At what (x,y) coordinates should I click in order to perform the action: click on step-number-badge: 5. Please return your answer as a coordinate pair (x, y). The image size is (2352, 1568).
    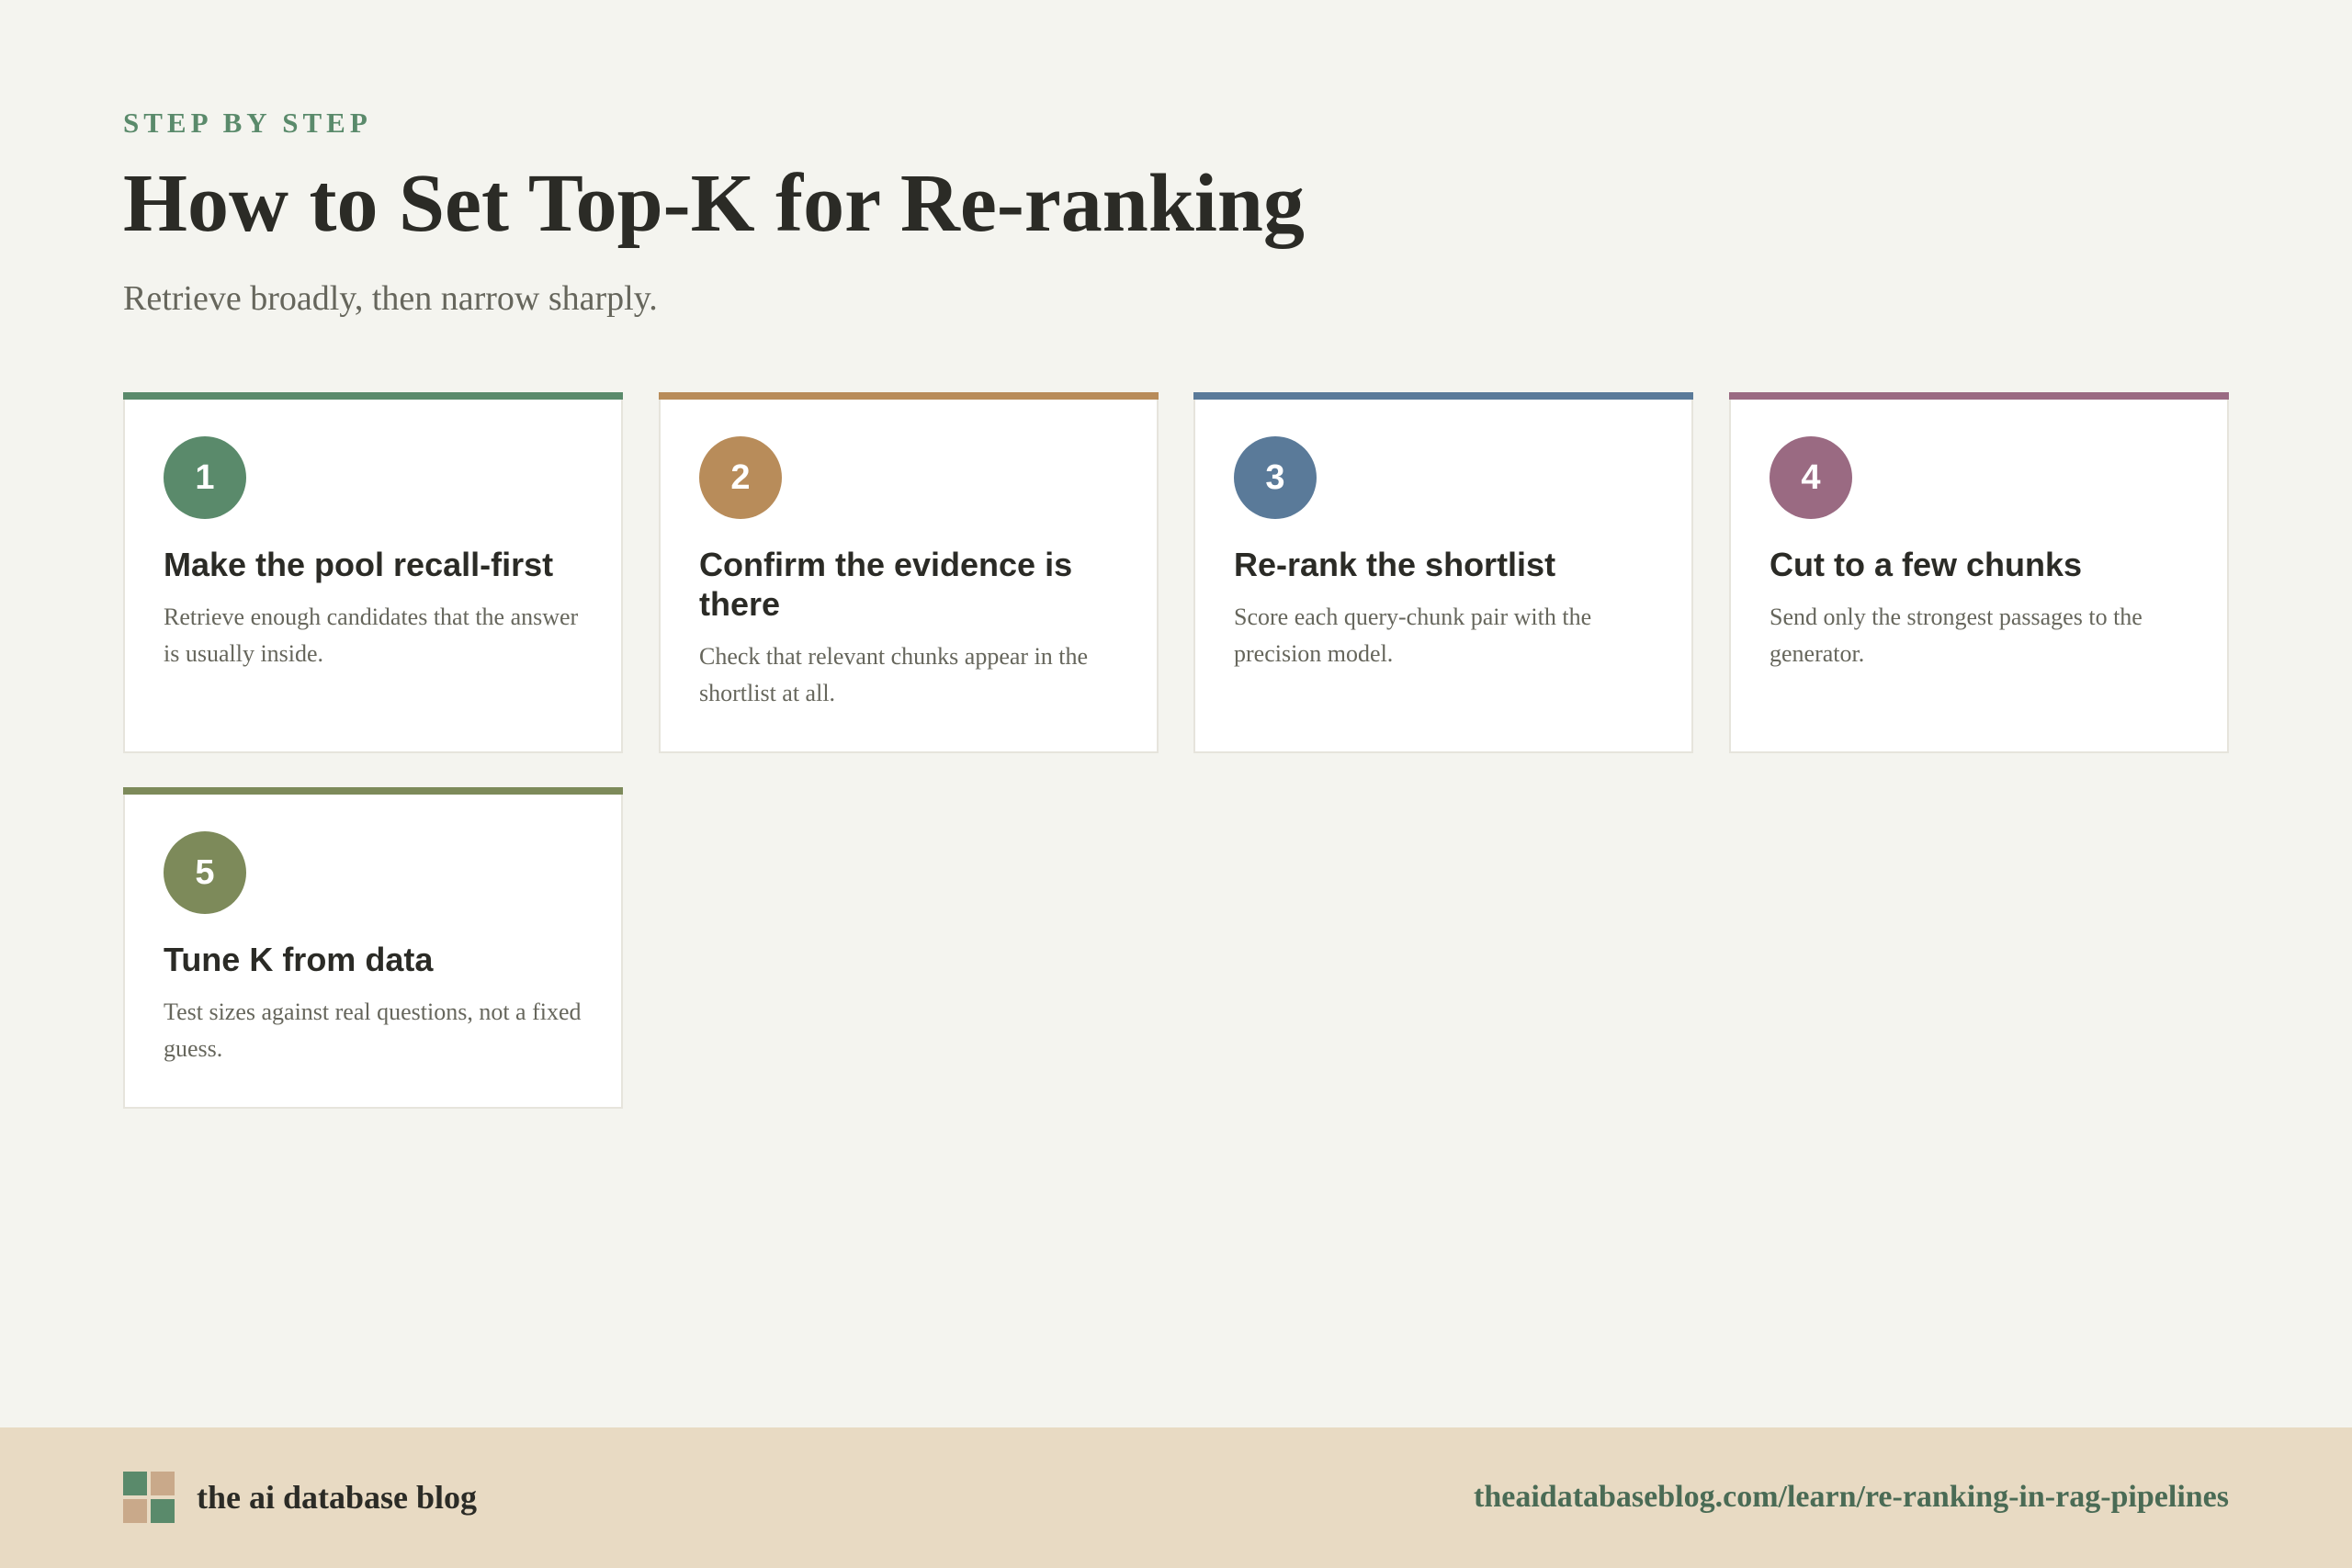
    Looking at the image, I should click on (205, 873).